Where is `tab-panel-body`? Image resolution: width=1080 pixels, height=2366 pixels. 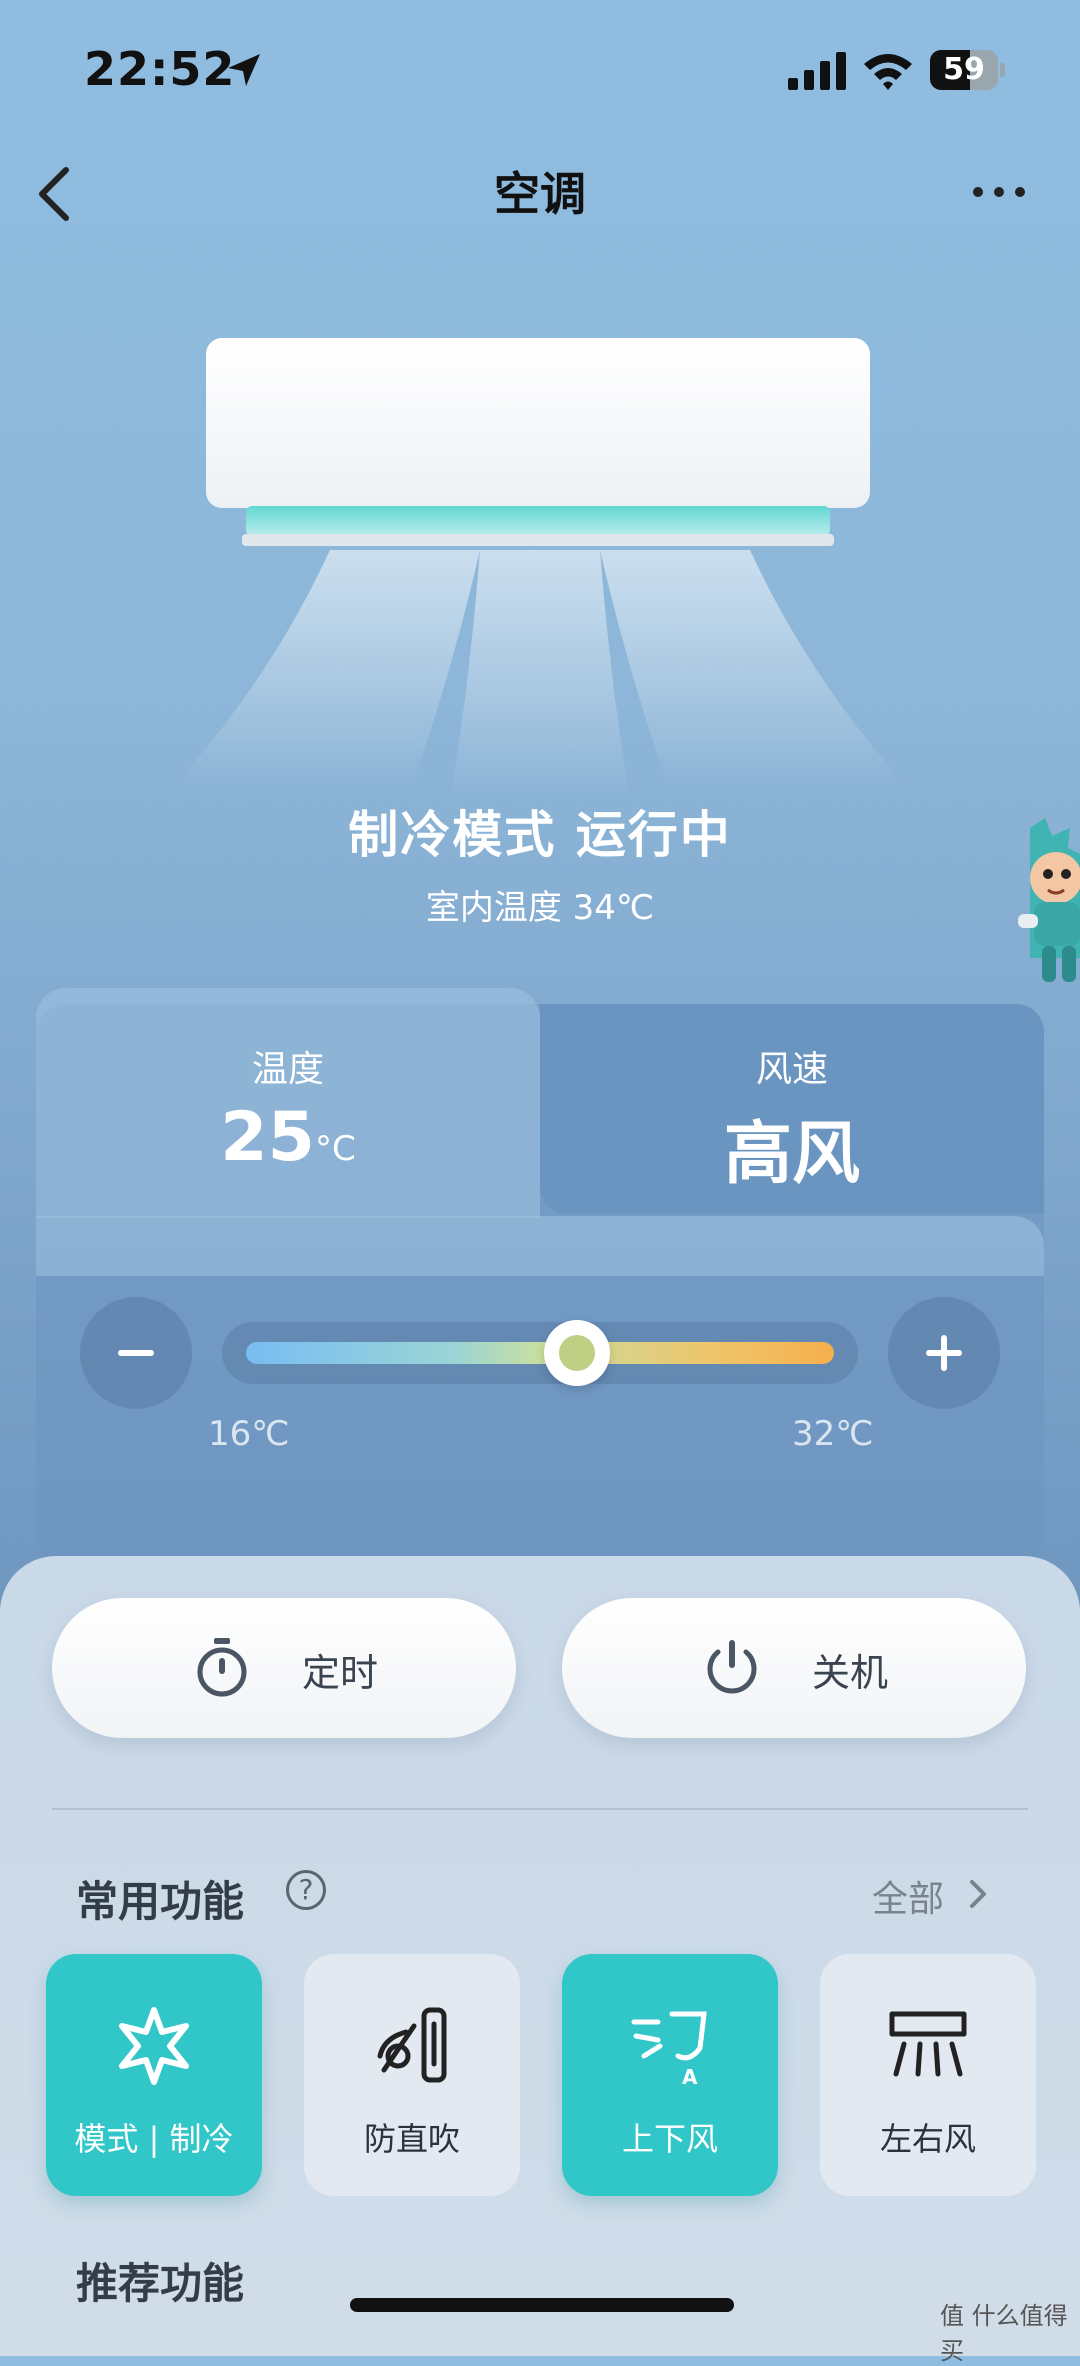 tab-panel-body is located at coordinates (540, 1246).